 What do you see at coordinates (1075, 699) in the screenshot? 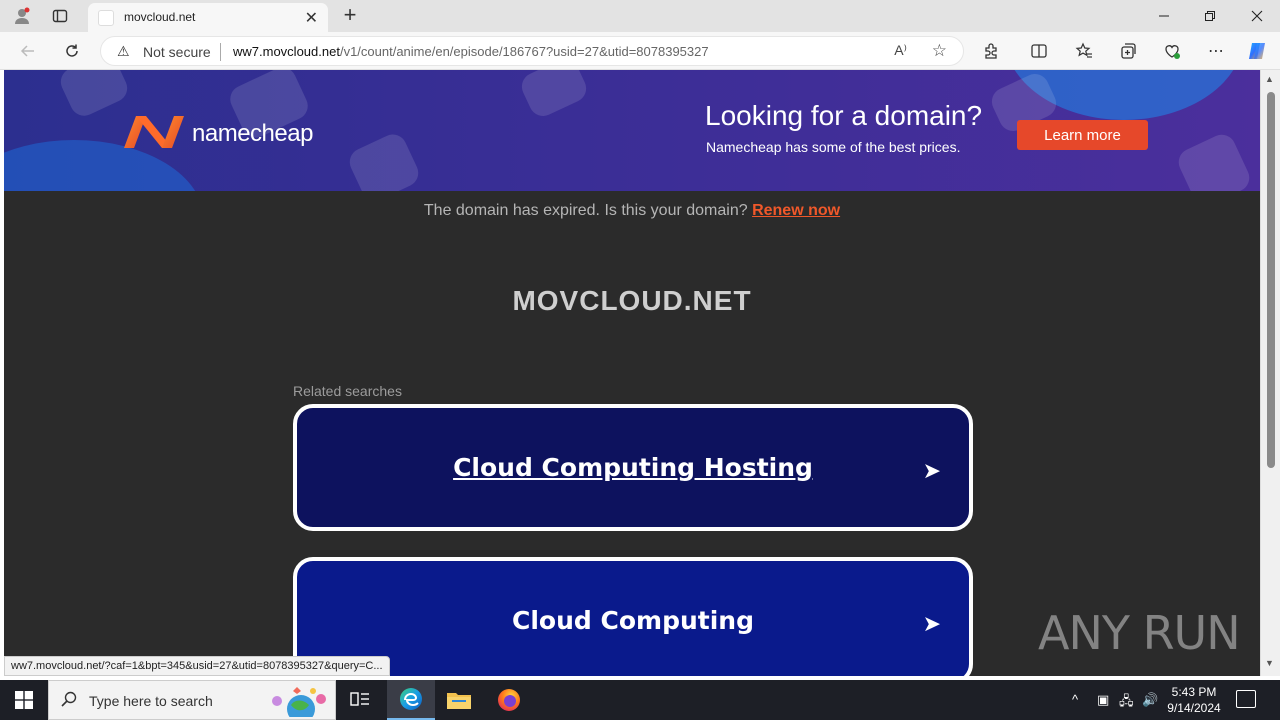
I see `tray-overflow-icon: ^` at bounding box center [1075, 699].